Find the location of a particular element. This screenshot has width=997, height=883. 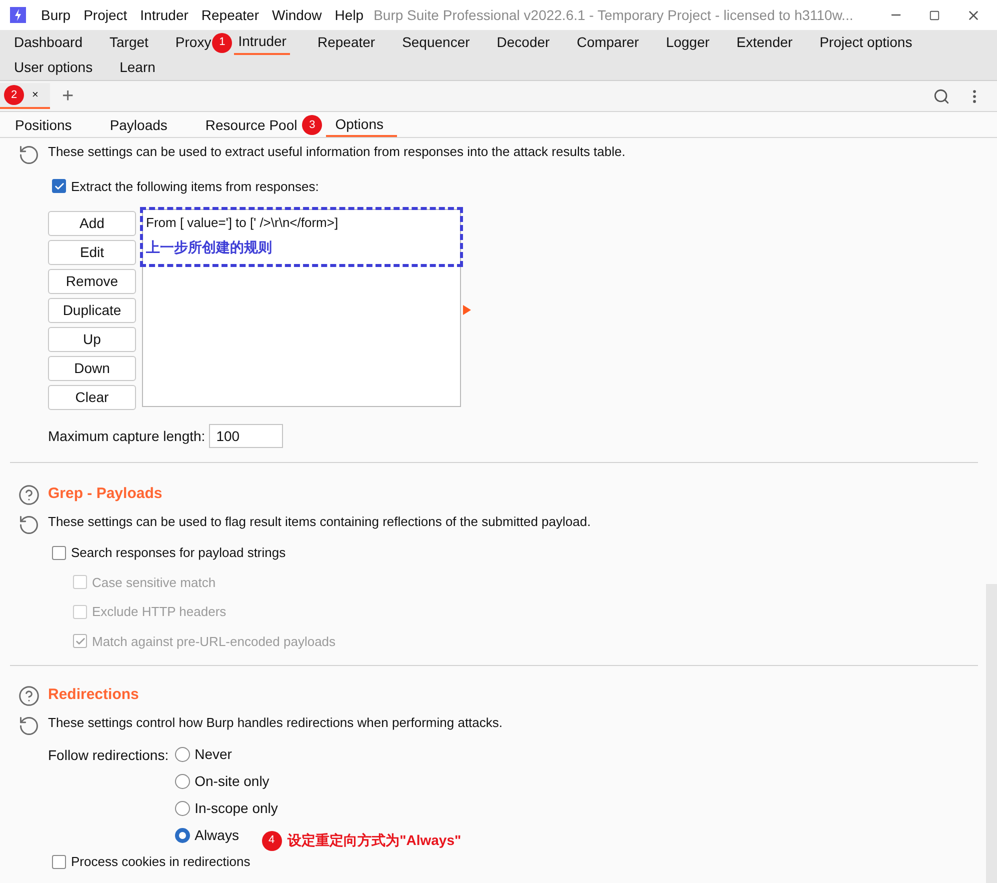

sub-tab: Payloads is located at coordinates (138, 125).